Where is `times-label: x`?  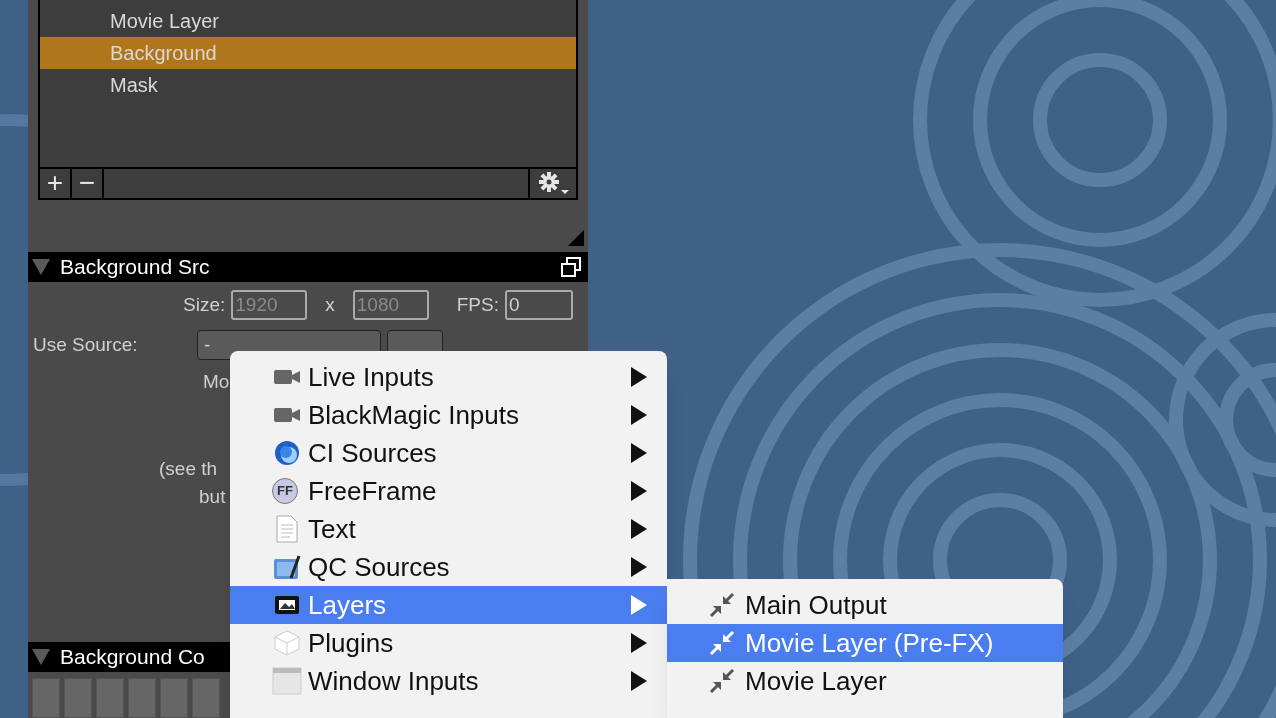
times-label: x is located at coordinates (330, 304).